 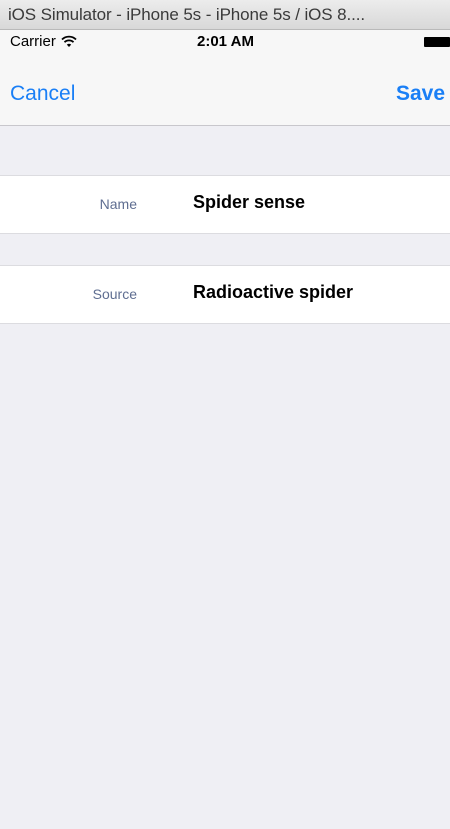 I want to click on carrier-label: Carrier, so click(x=33, y=41).